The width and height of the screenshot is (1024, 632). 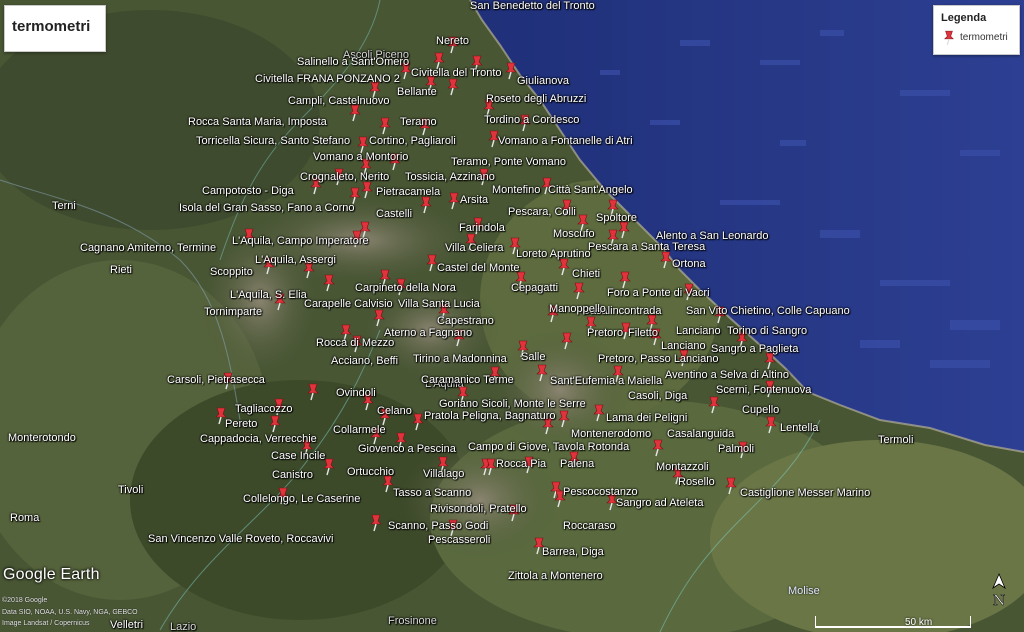 What do you see at coordinates (482, 228) in the screenshot?
I see `station-label: Farindola` at bounding box center [482, 228].